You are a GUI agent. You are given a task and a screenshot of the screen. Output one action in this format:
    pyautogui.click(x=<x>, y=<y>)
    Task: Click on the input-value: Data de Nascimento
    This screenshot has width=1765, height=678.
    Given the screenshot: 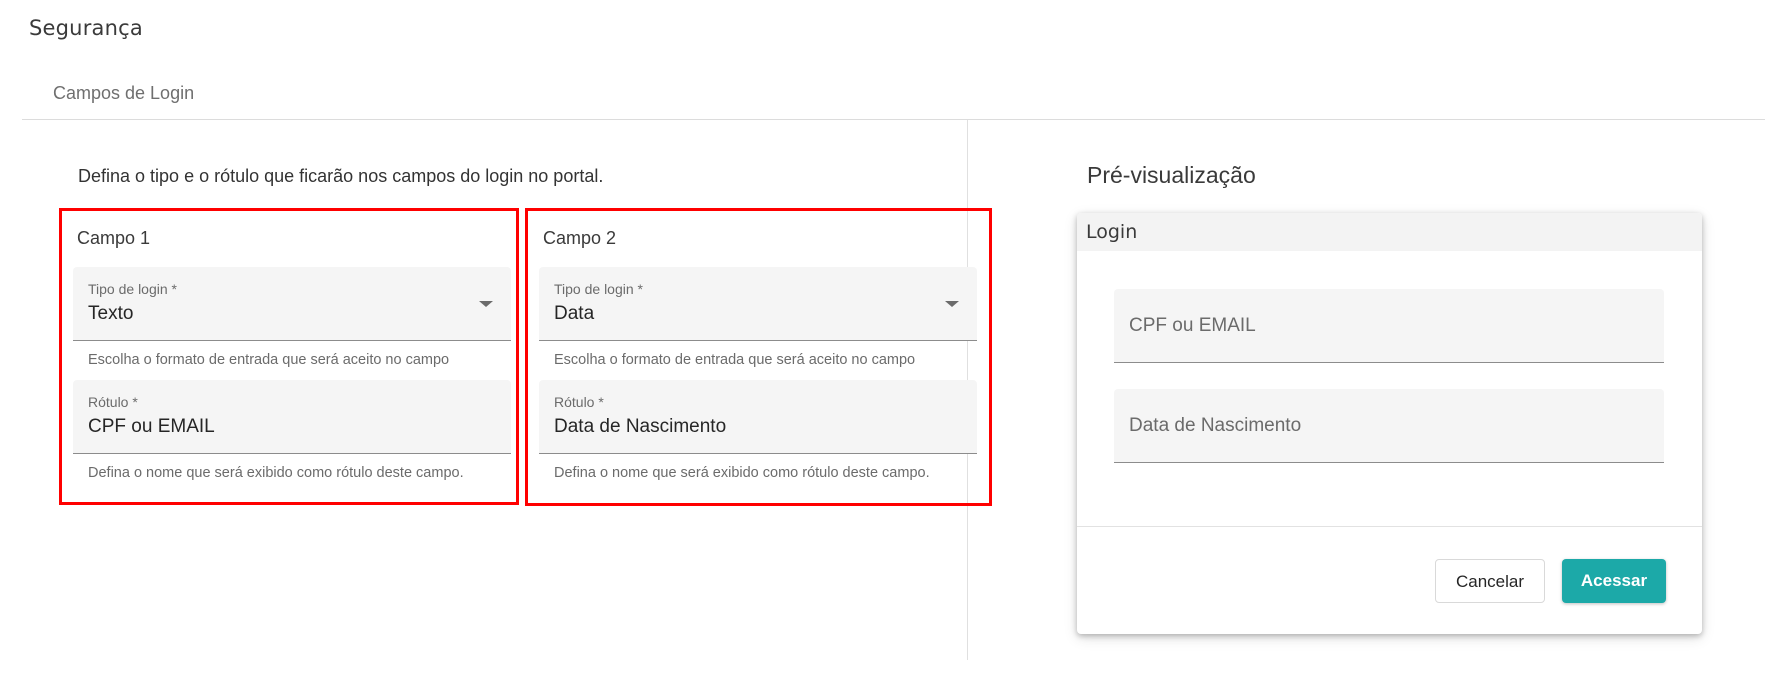 What is the action you would take?
    pyautogui.click(x=640, y=426)
    